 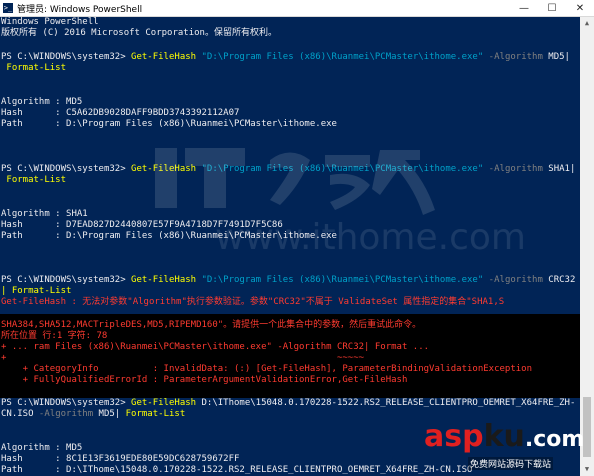 I want to click on output-hash: Hash : 8C1E13F3619EDE80E59DC628759672FF, so click(x=120, y=459).